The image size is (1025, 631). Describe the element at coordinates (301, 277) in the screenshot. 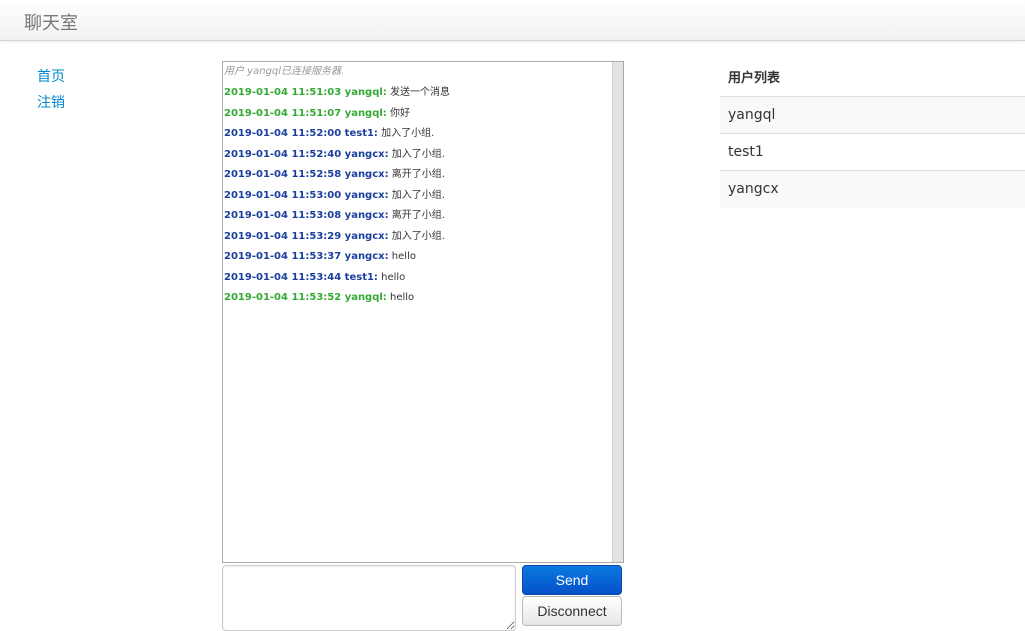

I see `message-meta: 2019-01-04 11:53:44 test1:` at that location.